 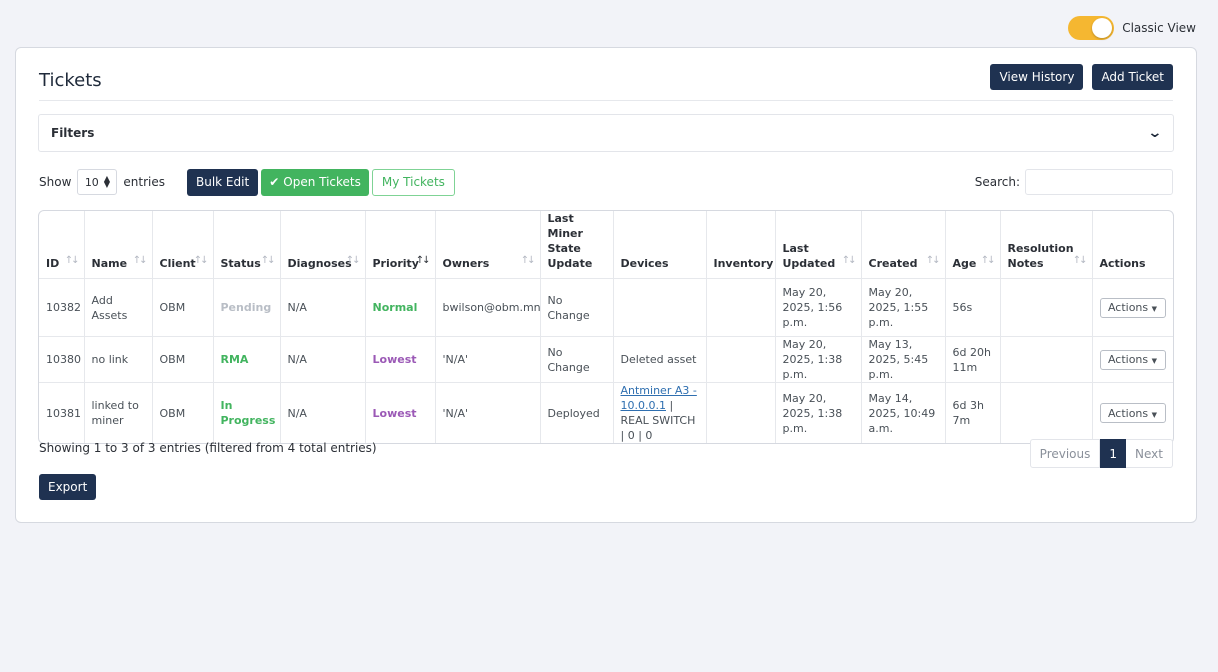 What do you see at coordinates (660, 245) in the screenshot?
I see `column-header: Devices` at bounding box center [660, 245].